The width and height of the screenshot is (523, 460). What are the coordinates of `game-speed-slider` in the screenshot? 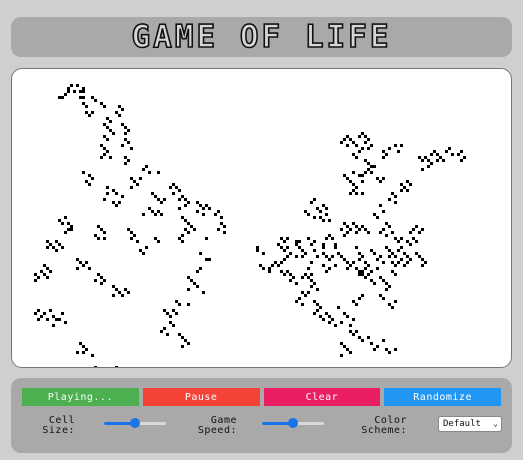 It's located at (293, 423).